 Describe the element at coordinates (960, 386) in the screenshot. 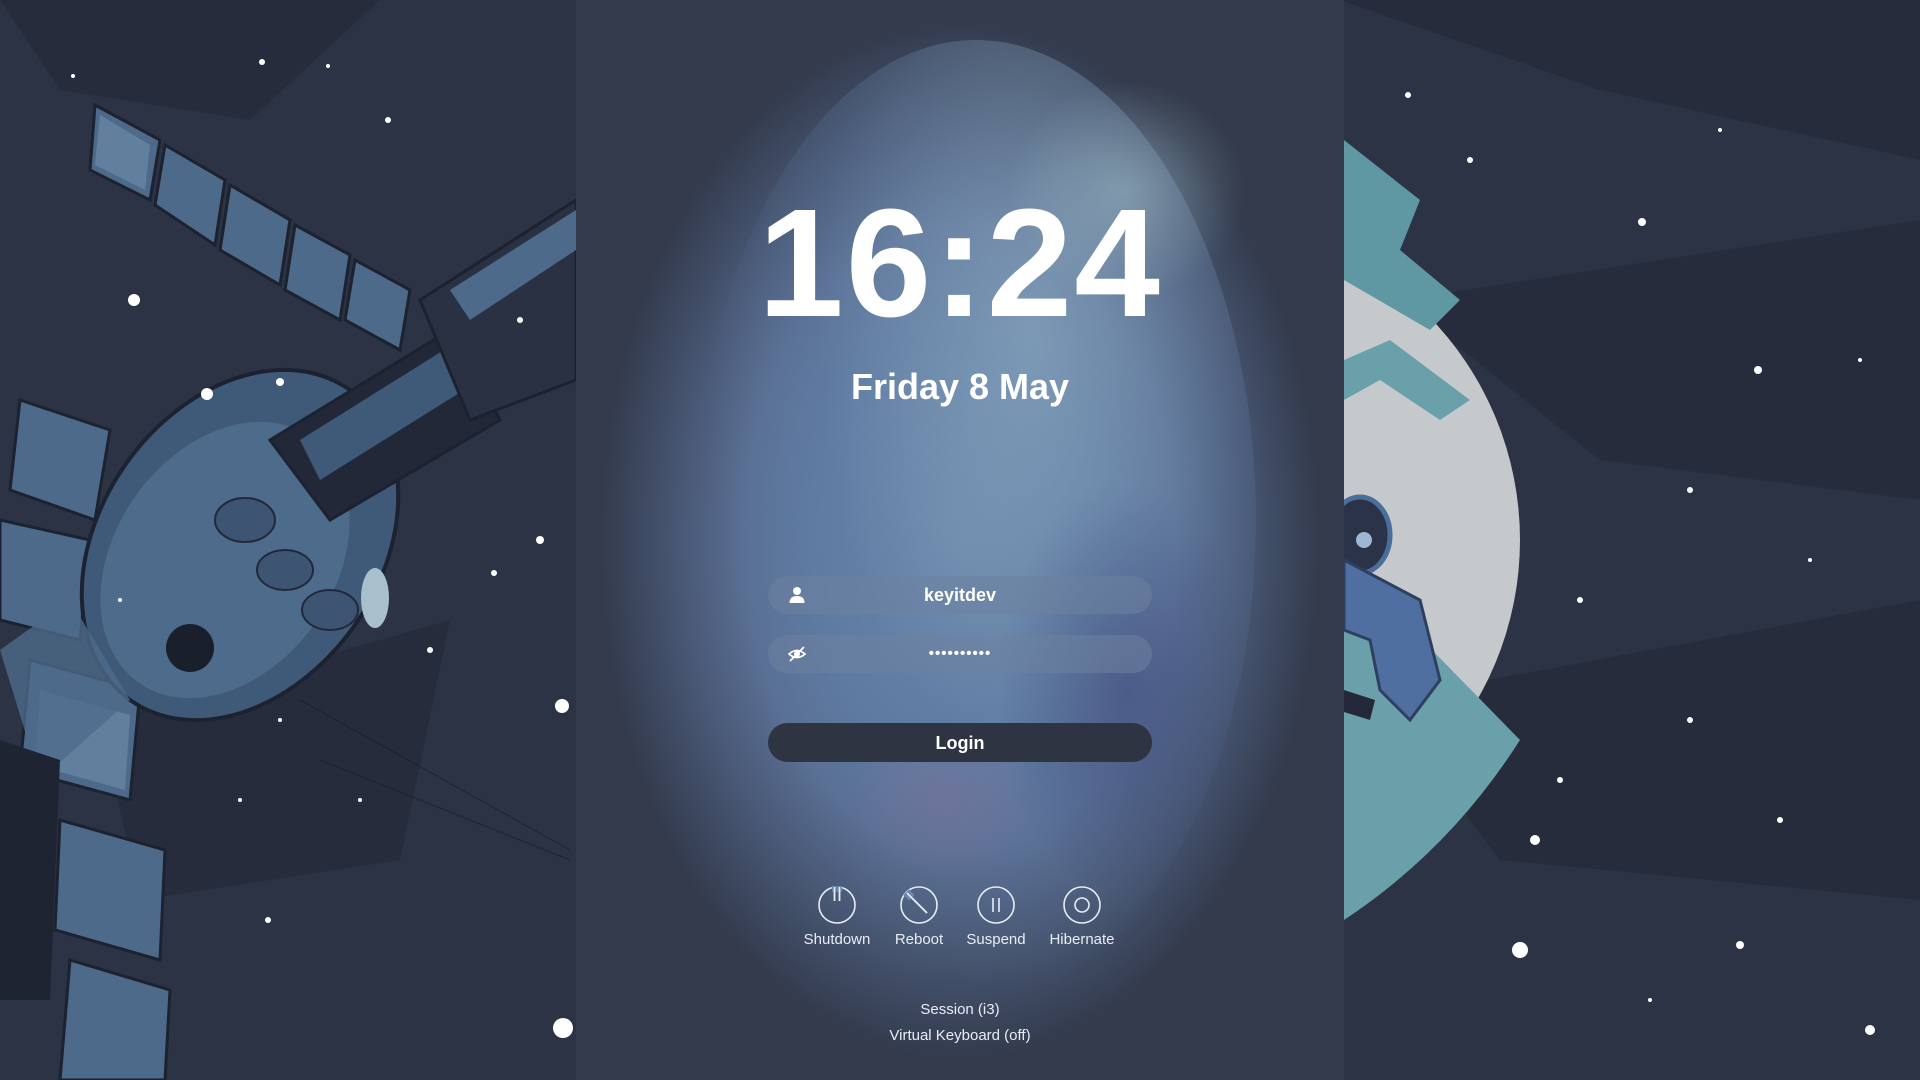

I see `clock-date: Friday 8 May` at that location.